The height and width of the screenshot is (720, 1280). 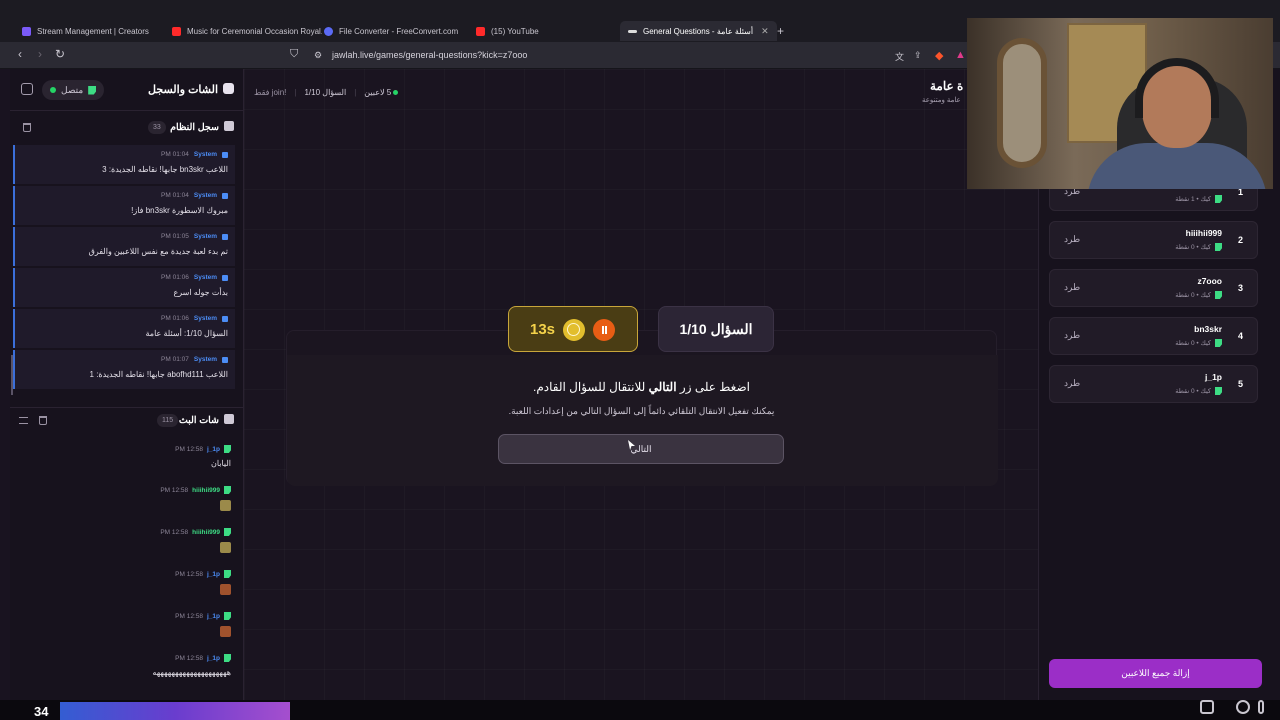 What do you see at coordinates (543, 329) in the screenshot?
I see `timer-value: 13s` at bounding box center [543, 329].